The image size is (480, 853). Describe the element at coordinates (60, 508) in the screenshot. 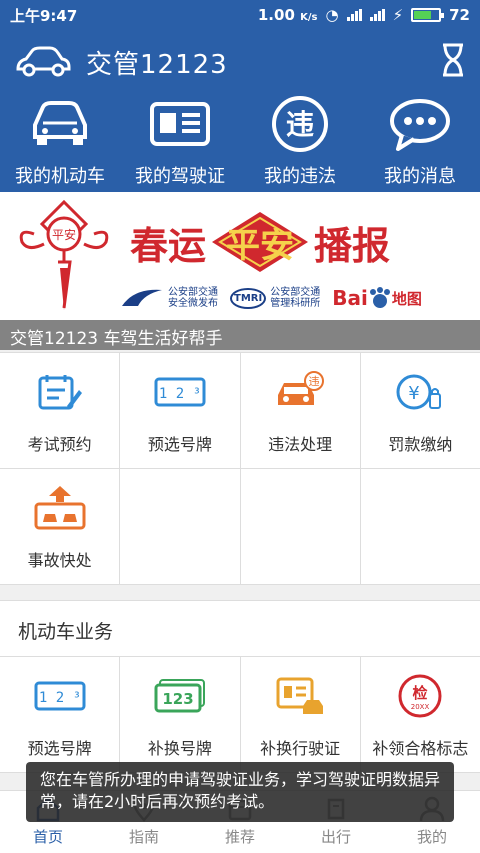

I see `accident-icon` at that location.